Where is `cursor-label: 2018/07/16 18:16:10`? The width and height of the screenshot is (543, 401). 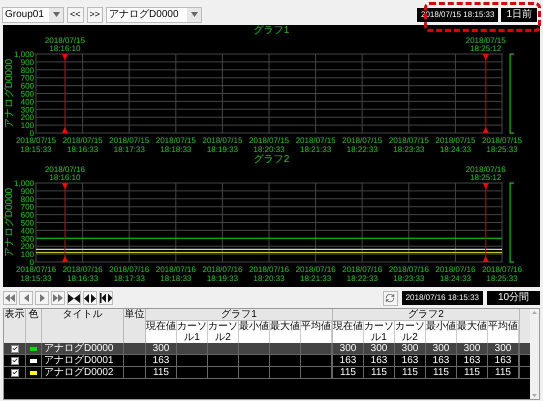 cursor-label: 2018/07/16 18:16:10 is located at coordinates (64, 173).